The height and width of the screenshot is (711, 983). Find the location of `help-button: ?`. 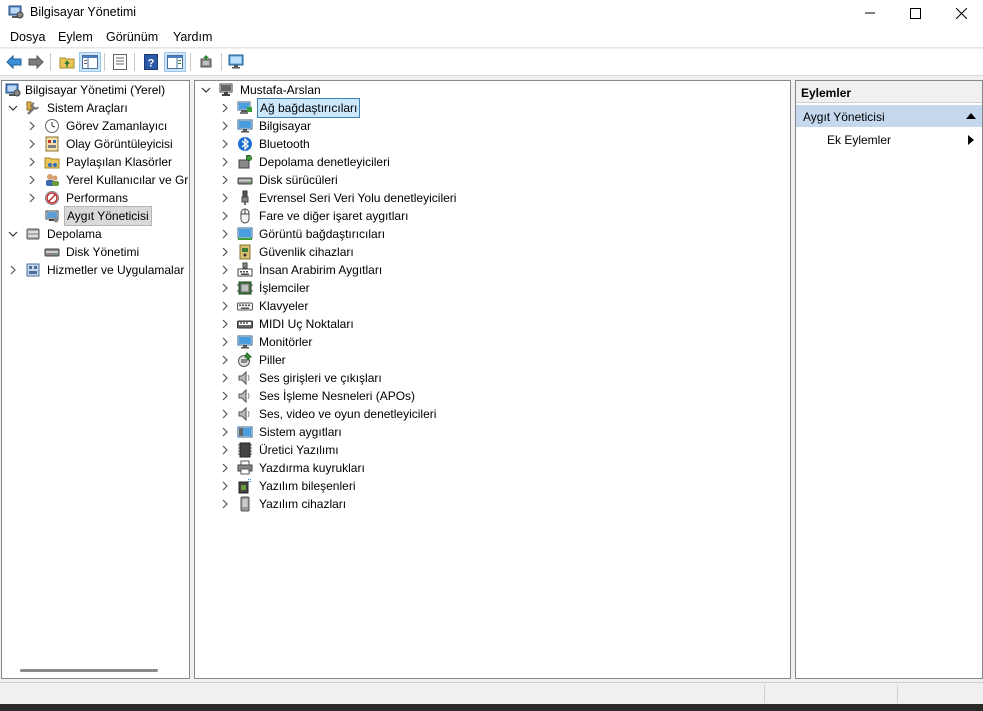

help-button: ? is located at coordinates (151, 62).